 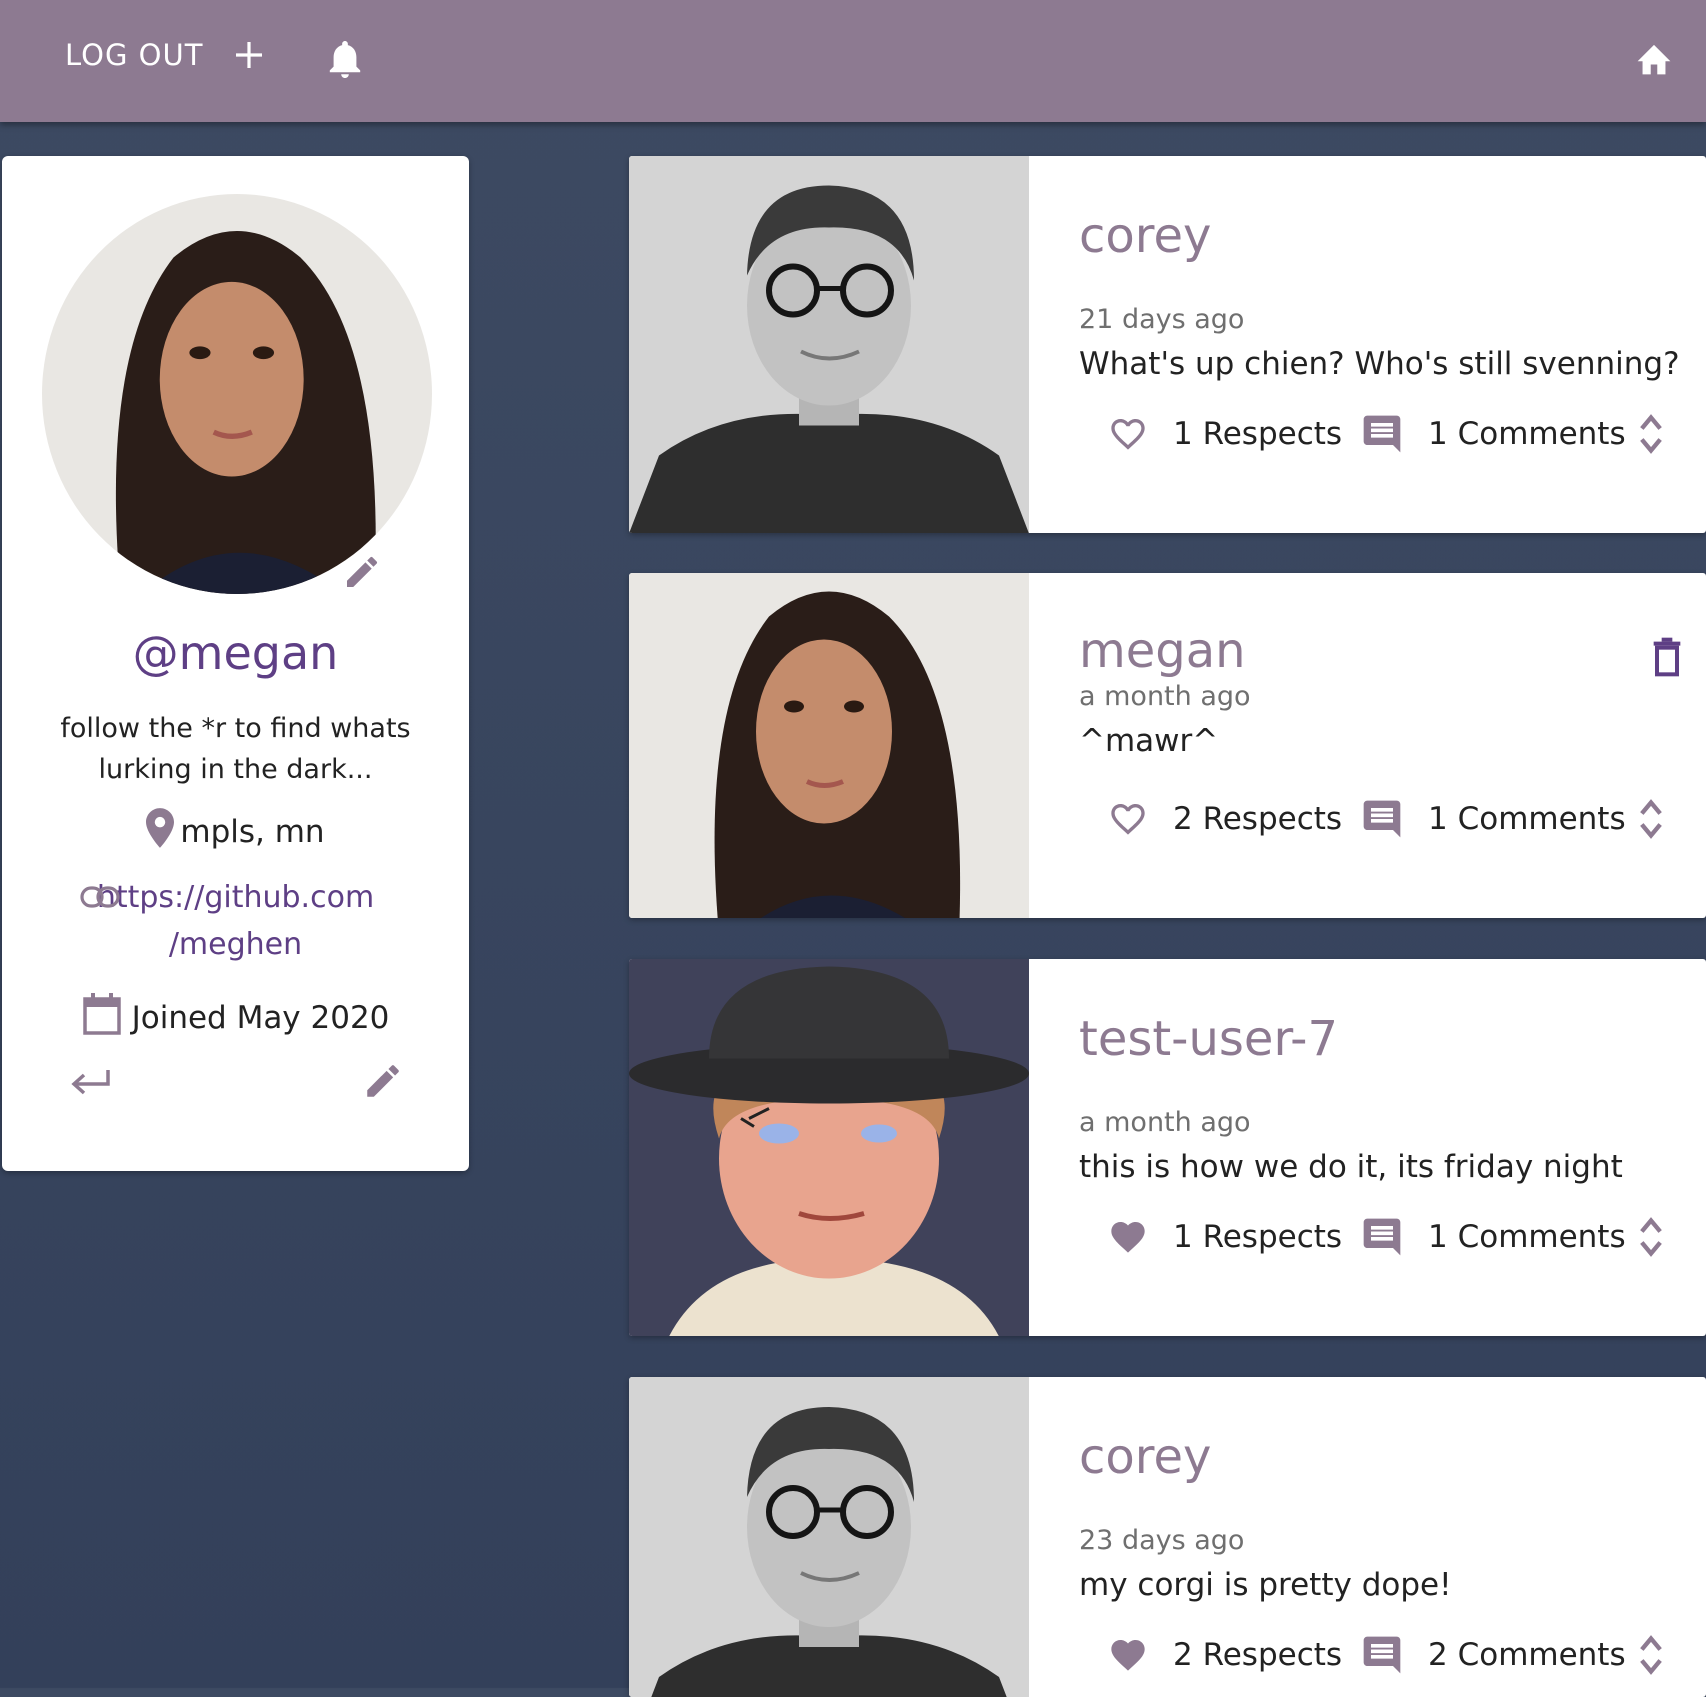 I want to click on comments-count: 2 Comments, so click(x=1527, y=1655).